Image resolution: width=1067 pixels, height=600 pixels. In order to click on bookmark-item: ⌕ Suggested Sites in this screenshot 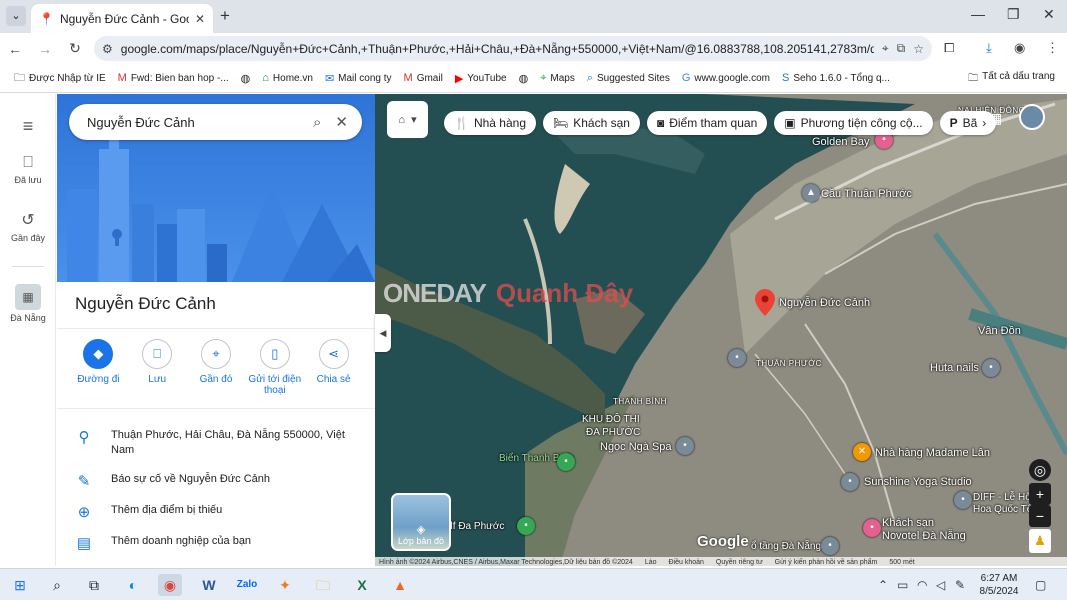, I will do `click(628, 78)`.